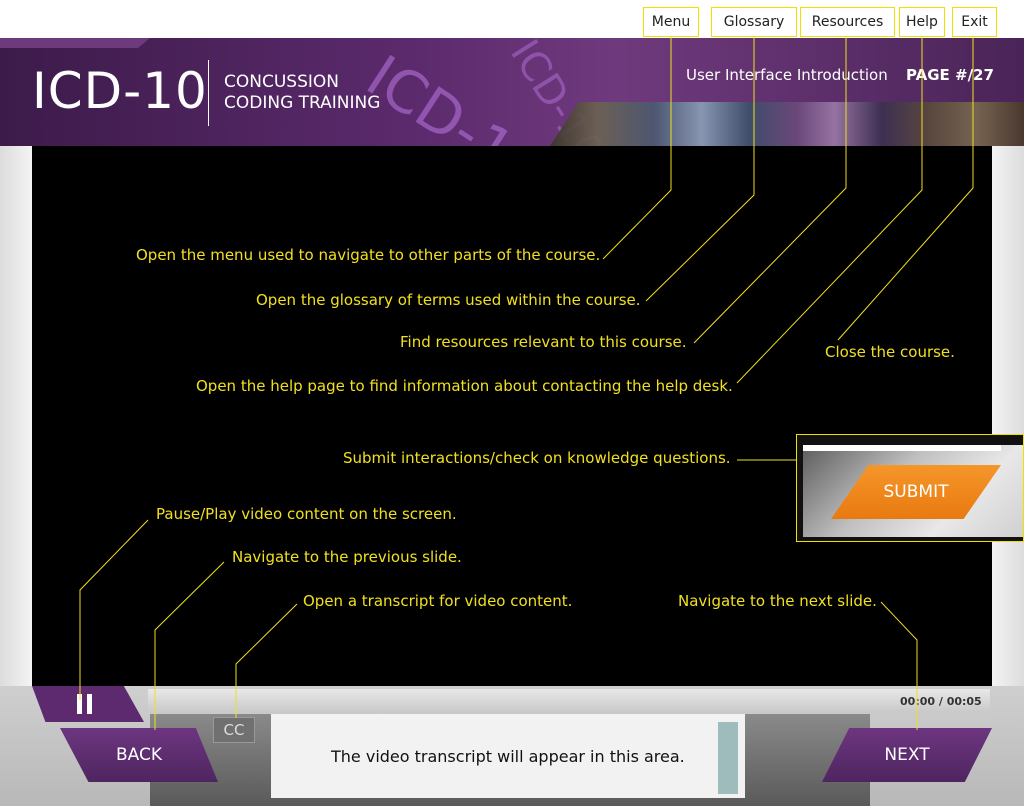 The width and height of the screenshot is (1024, 806). What do you see at coordinates (79, 704) in the screenshot?
I see `pause-icon` at bounding box center [79, 704].